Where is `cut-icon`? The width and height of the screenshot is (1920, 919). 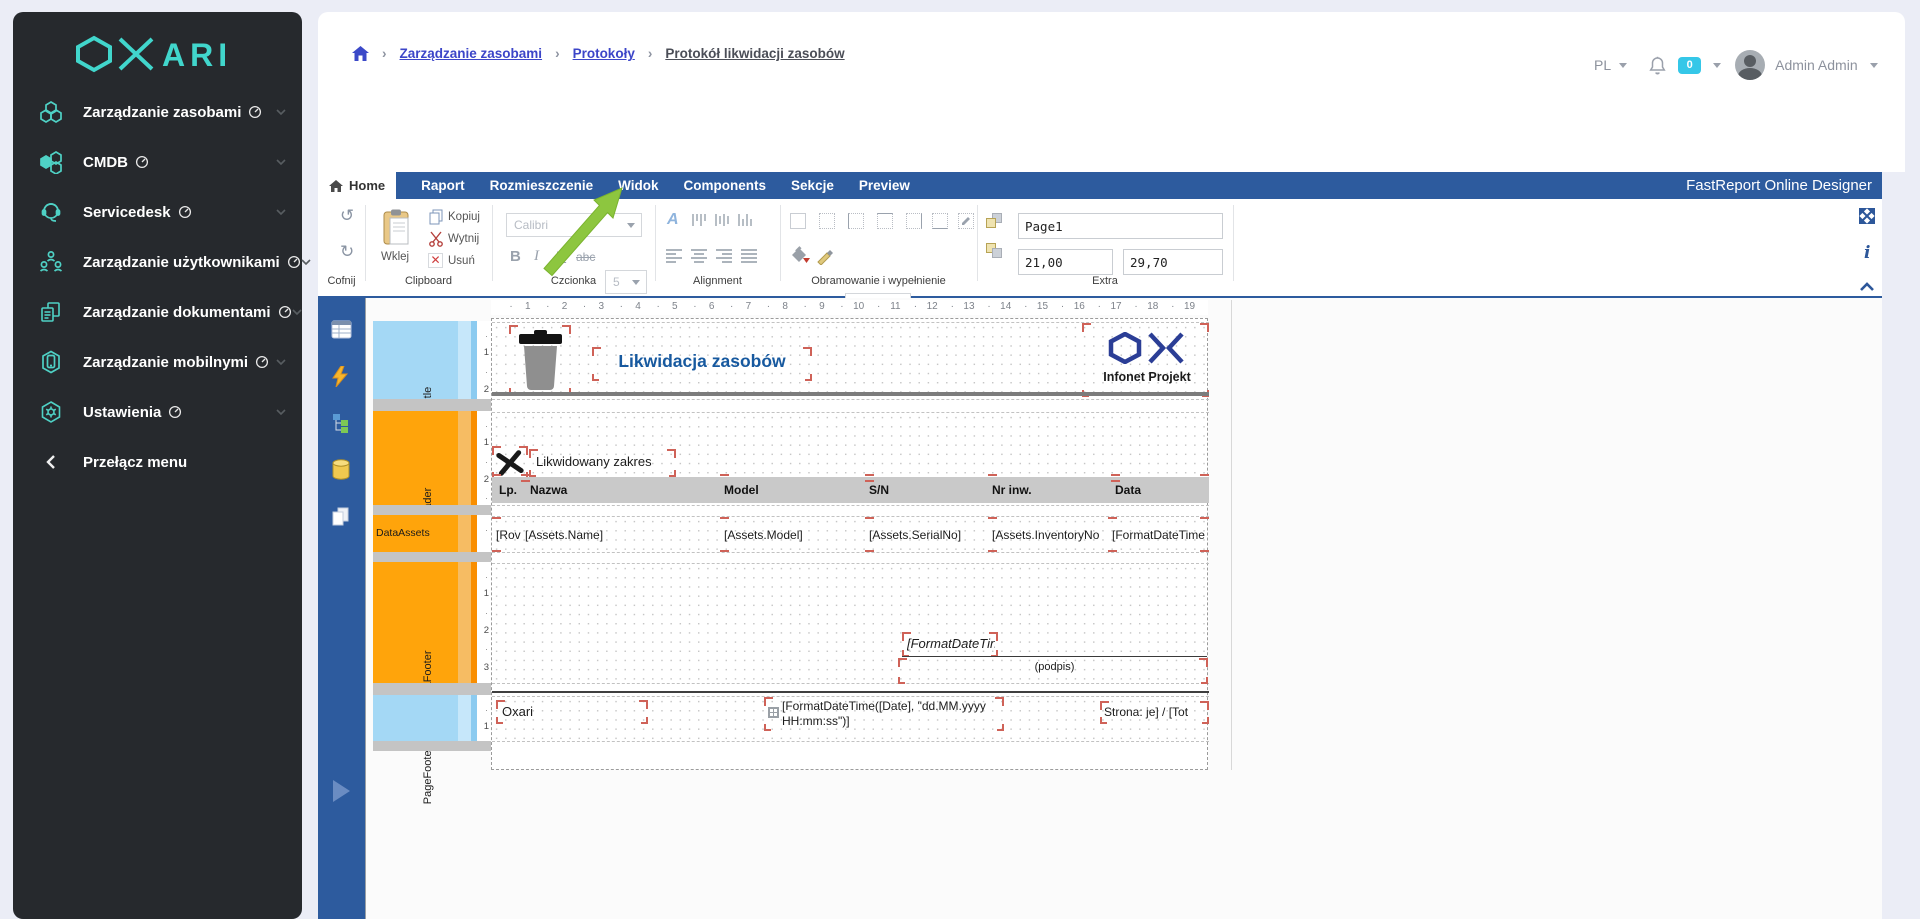 cut-icon is located at coordinates (436, 241).